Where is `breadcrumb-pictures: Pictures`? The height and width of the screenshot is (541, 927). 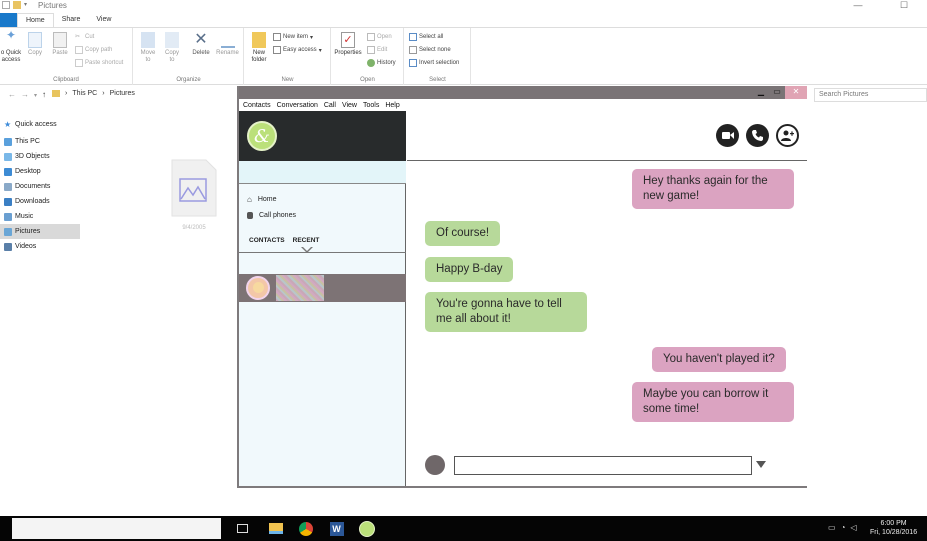 breadcrumb-pictures: Pictures is located at coordinates (122, 93).